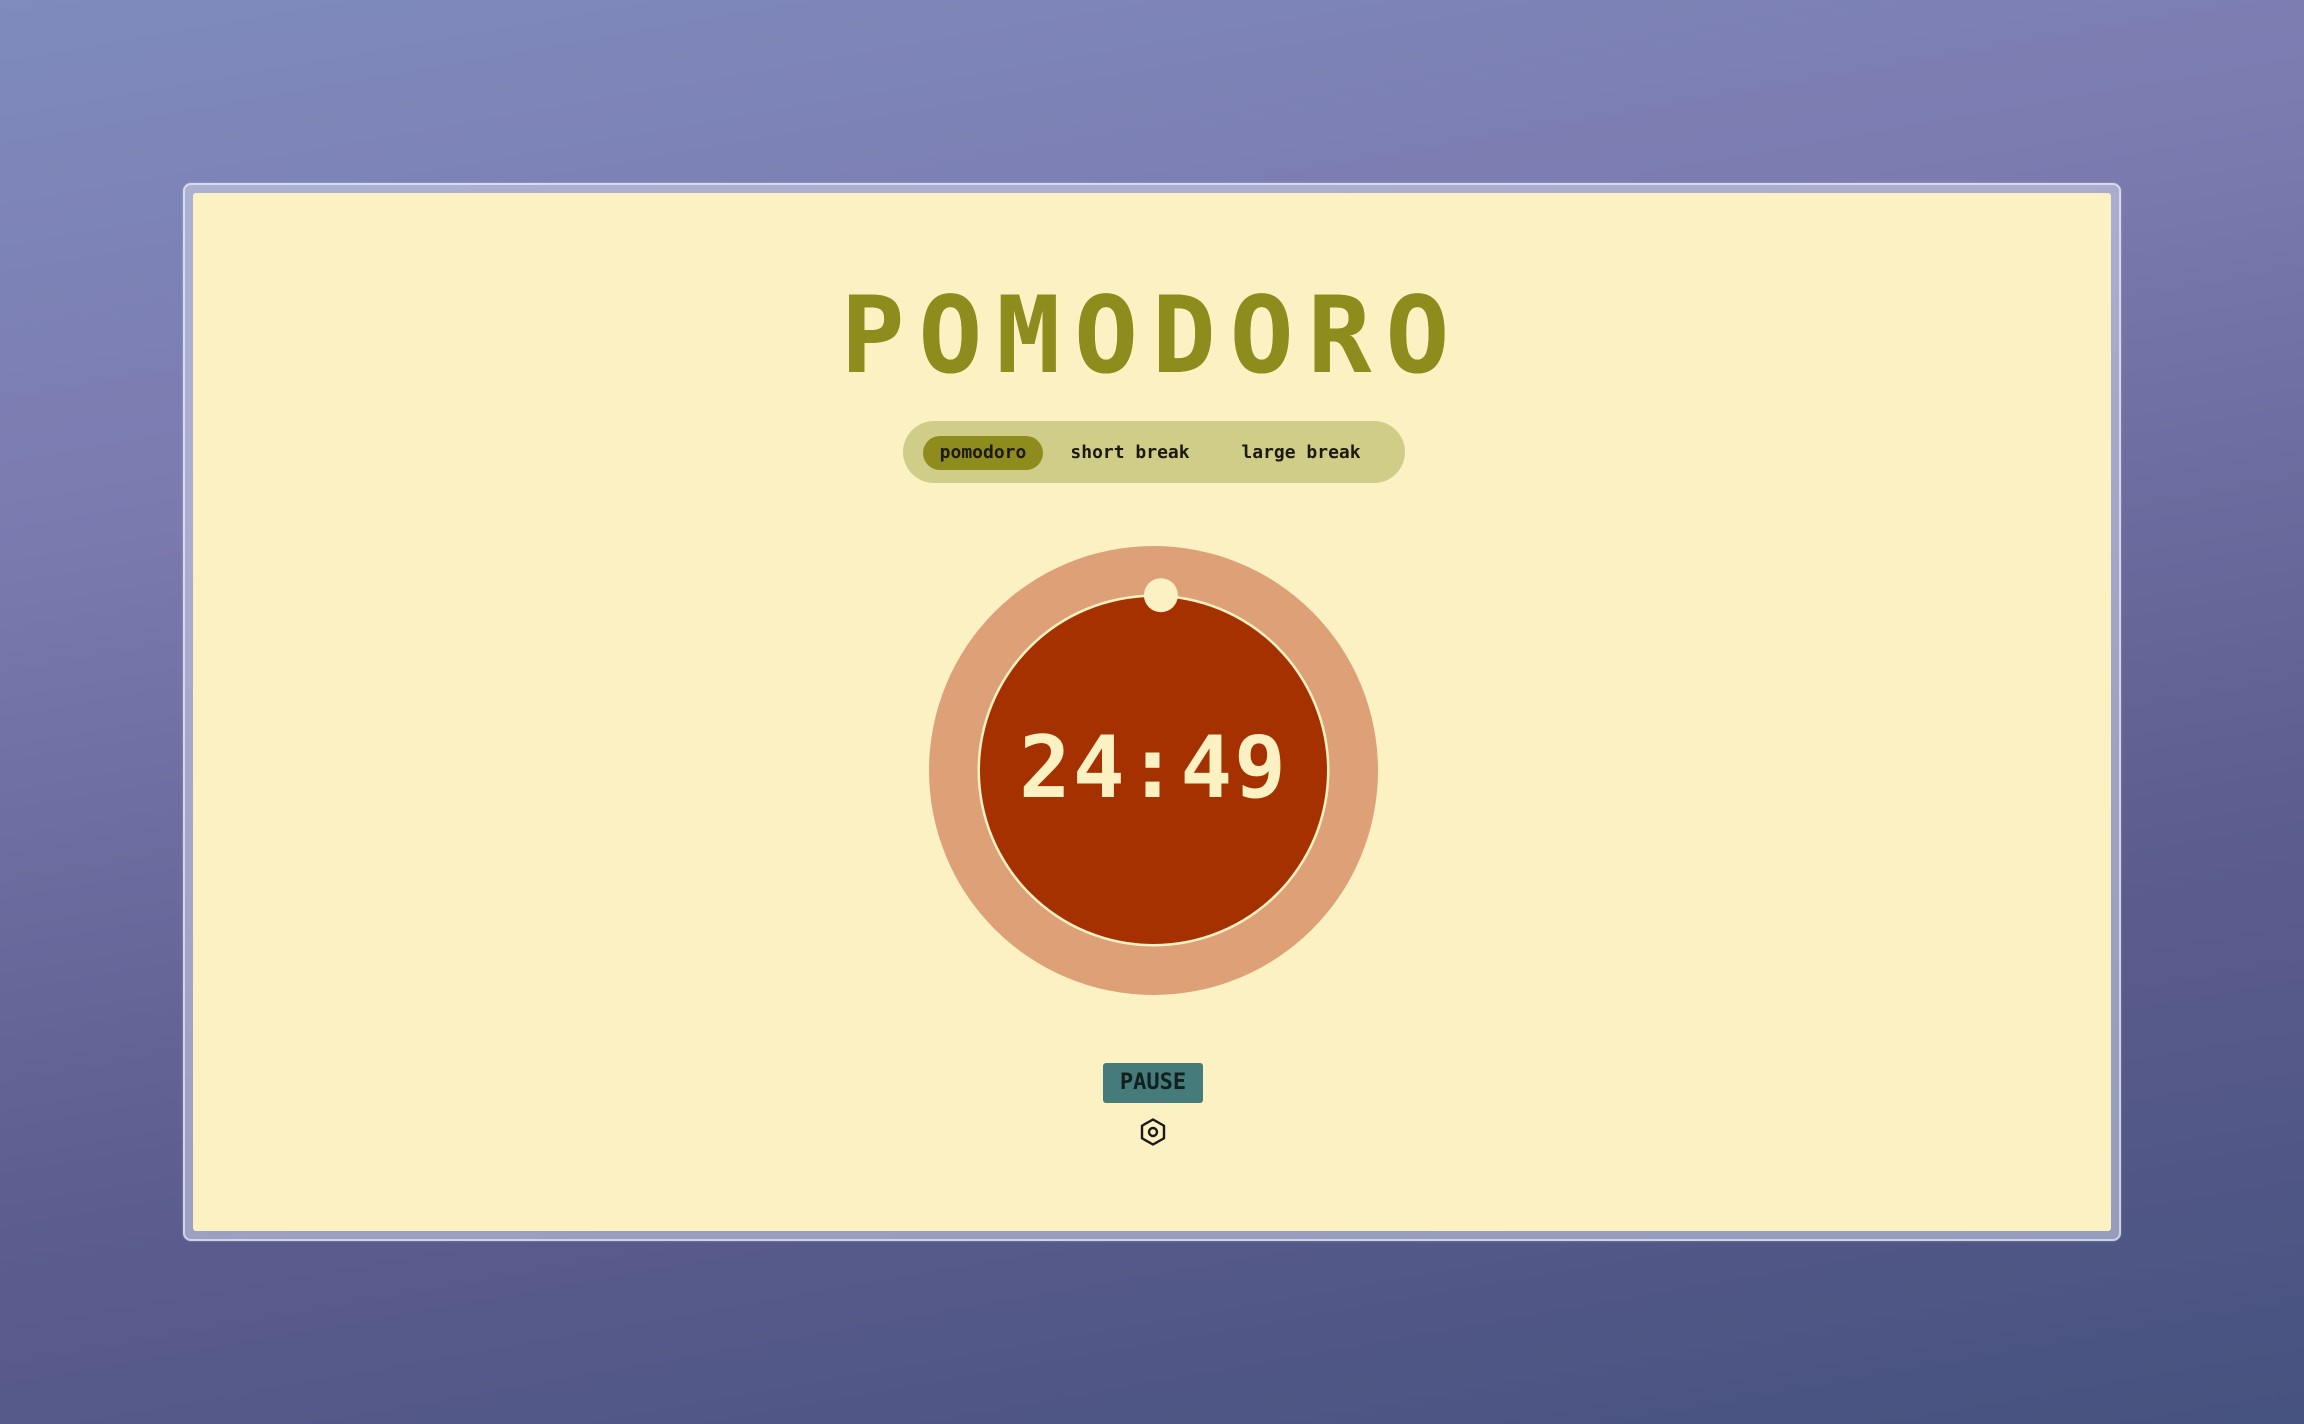 This screenshot has height=1424, width=2304. Describe the element at coordinates (1160, 595) in the screenshot. I see `timer-progress-knob` at that location.